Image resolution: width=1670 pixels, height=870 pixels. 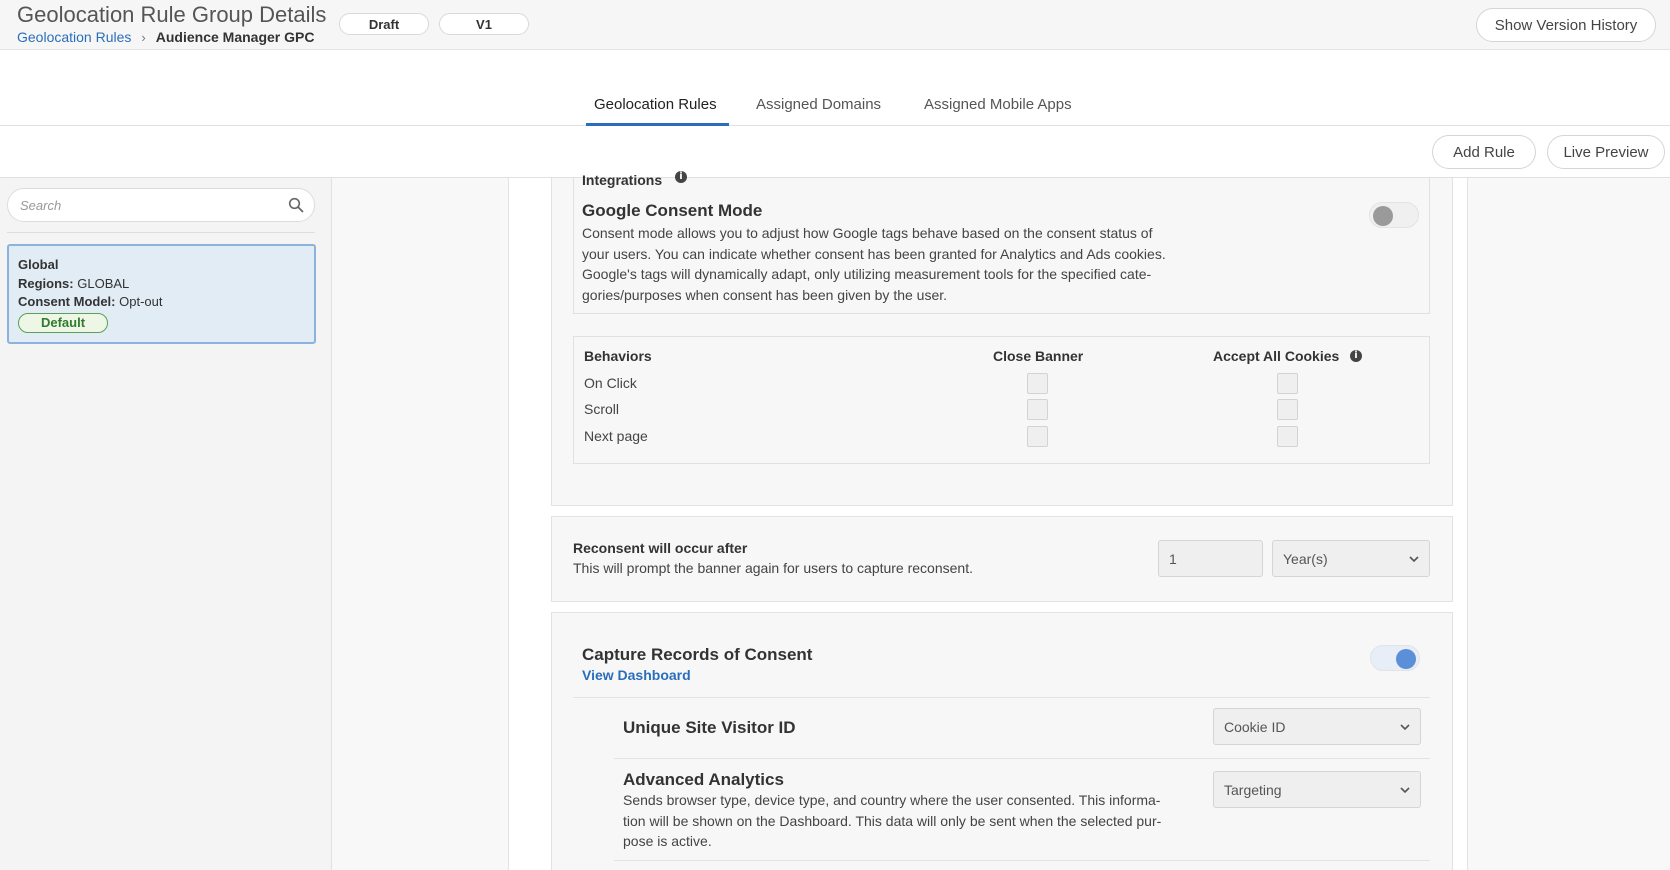 I want to click on search-icon, so click(x=296, y=205).